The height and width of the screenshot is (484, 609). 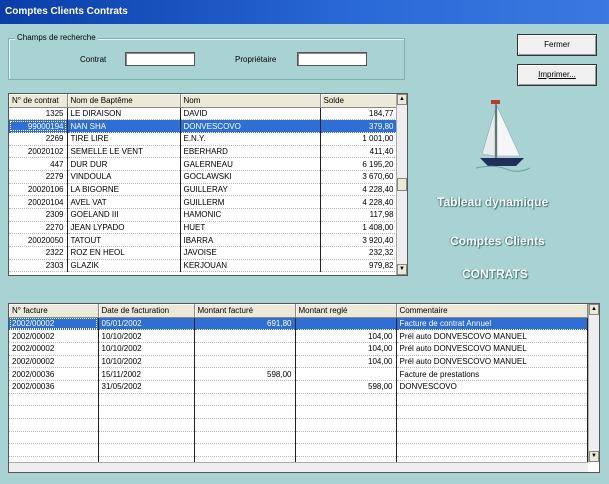 I want to click on table-row: 20020102 SEMELLE LE VENT EBERHARD 411,40, so click(x=203, y=152).